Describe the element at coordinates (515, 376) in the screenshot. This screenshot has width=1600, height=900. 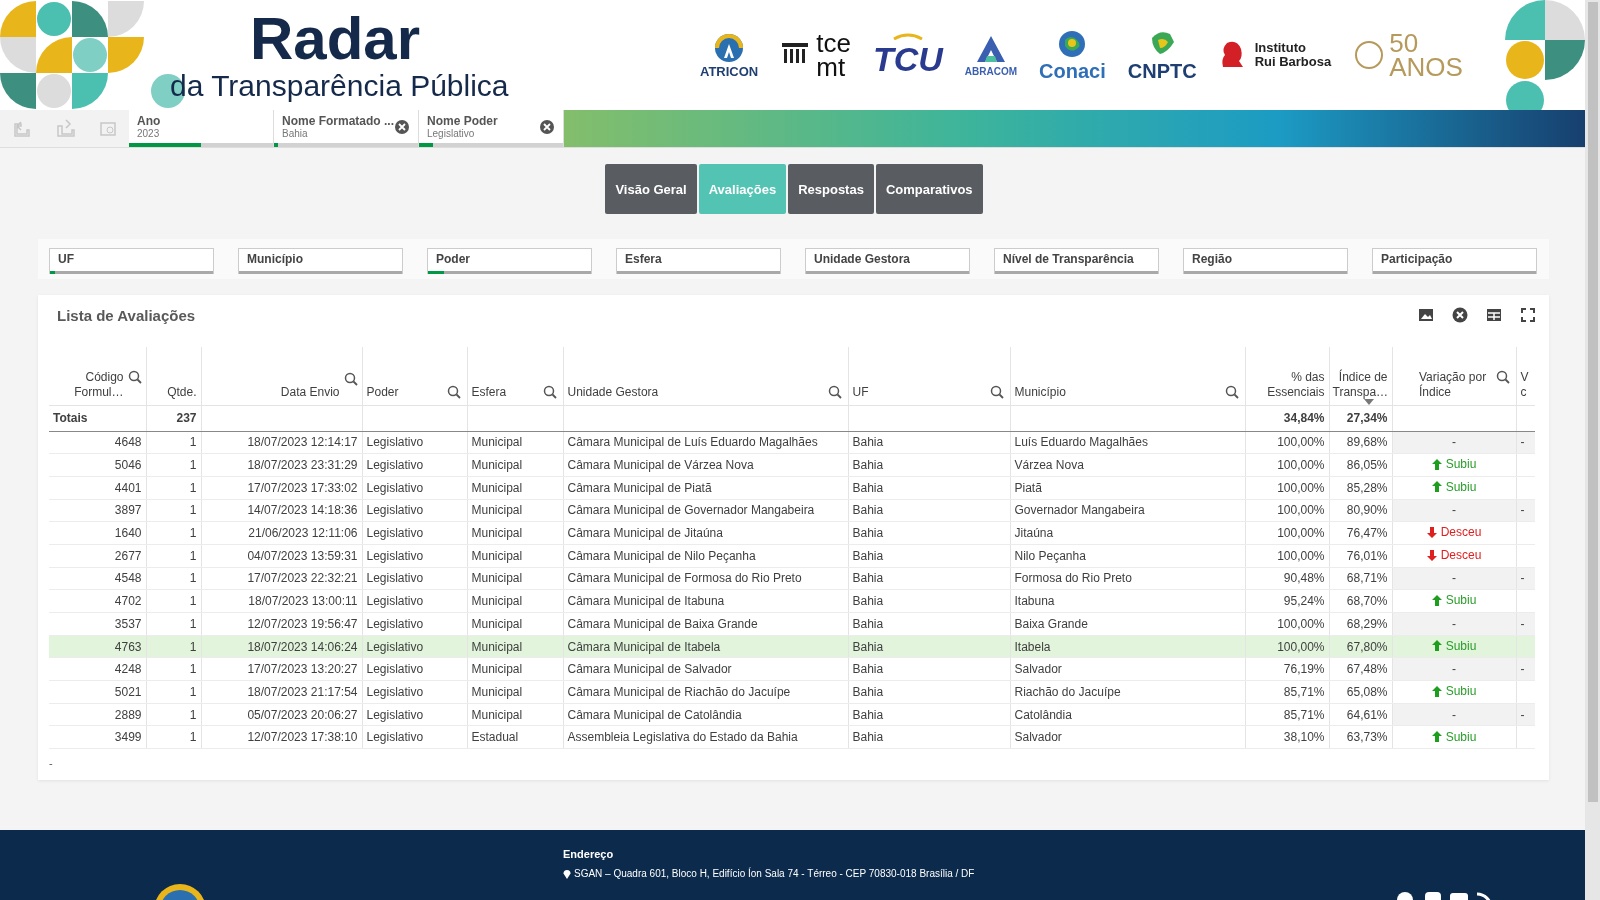
I see `column-header: Esfera` at that location.